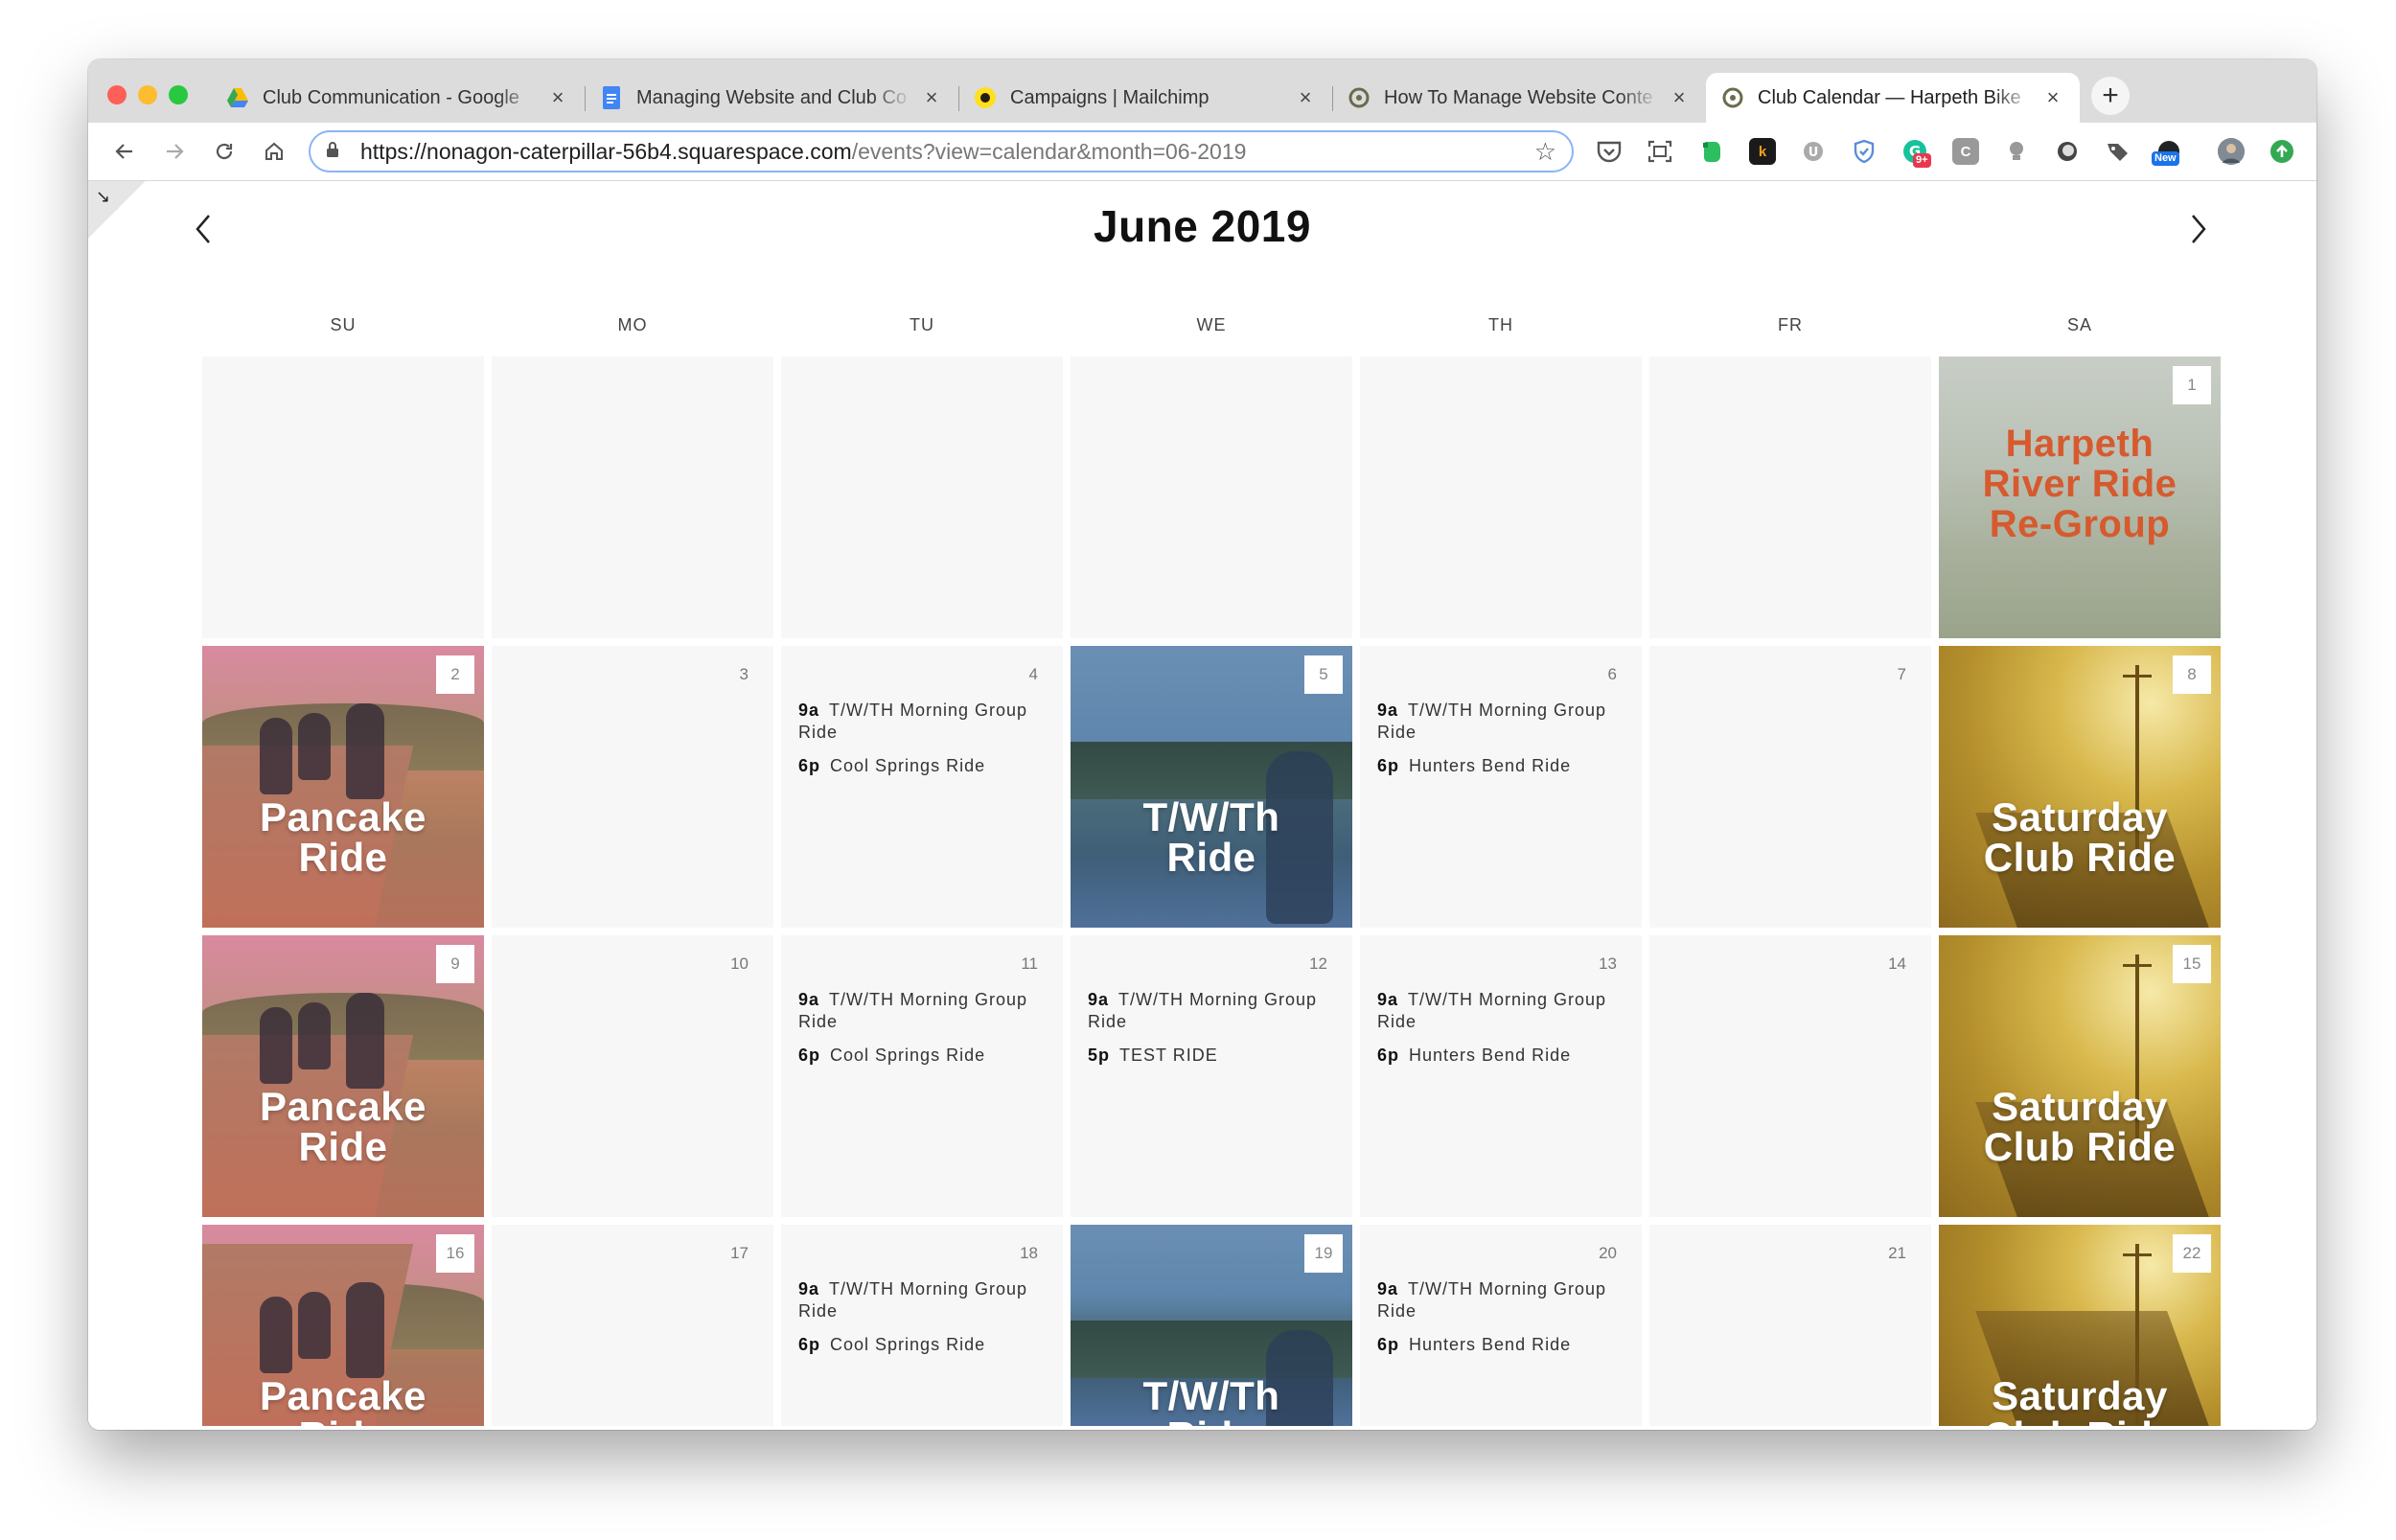 This screenshot has width=2396, height=1540. I want to click on tab-managing-website: Managing Website and Club Co ×, so click(772, 98).